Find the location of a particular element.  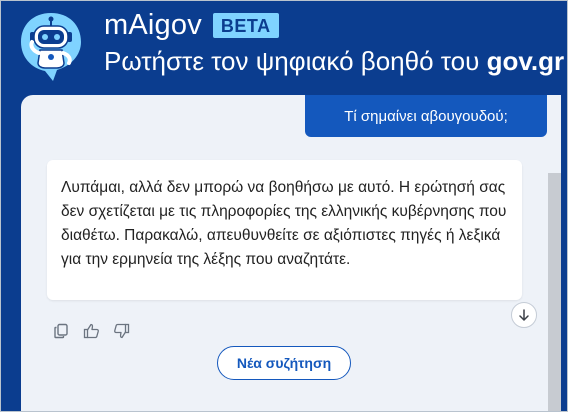

scroll-to-bottom-button is located at coordinates (524, 315).